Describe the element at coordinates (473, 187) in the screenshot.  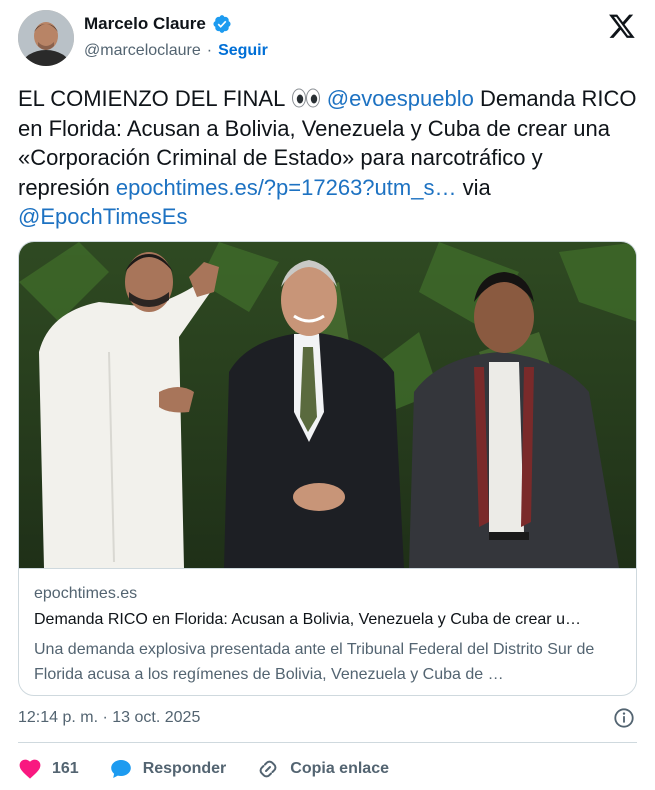
I see `tweet-text-part4: via` at that location.